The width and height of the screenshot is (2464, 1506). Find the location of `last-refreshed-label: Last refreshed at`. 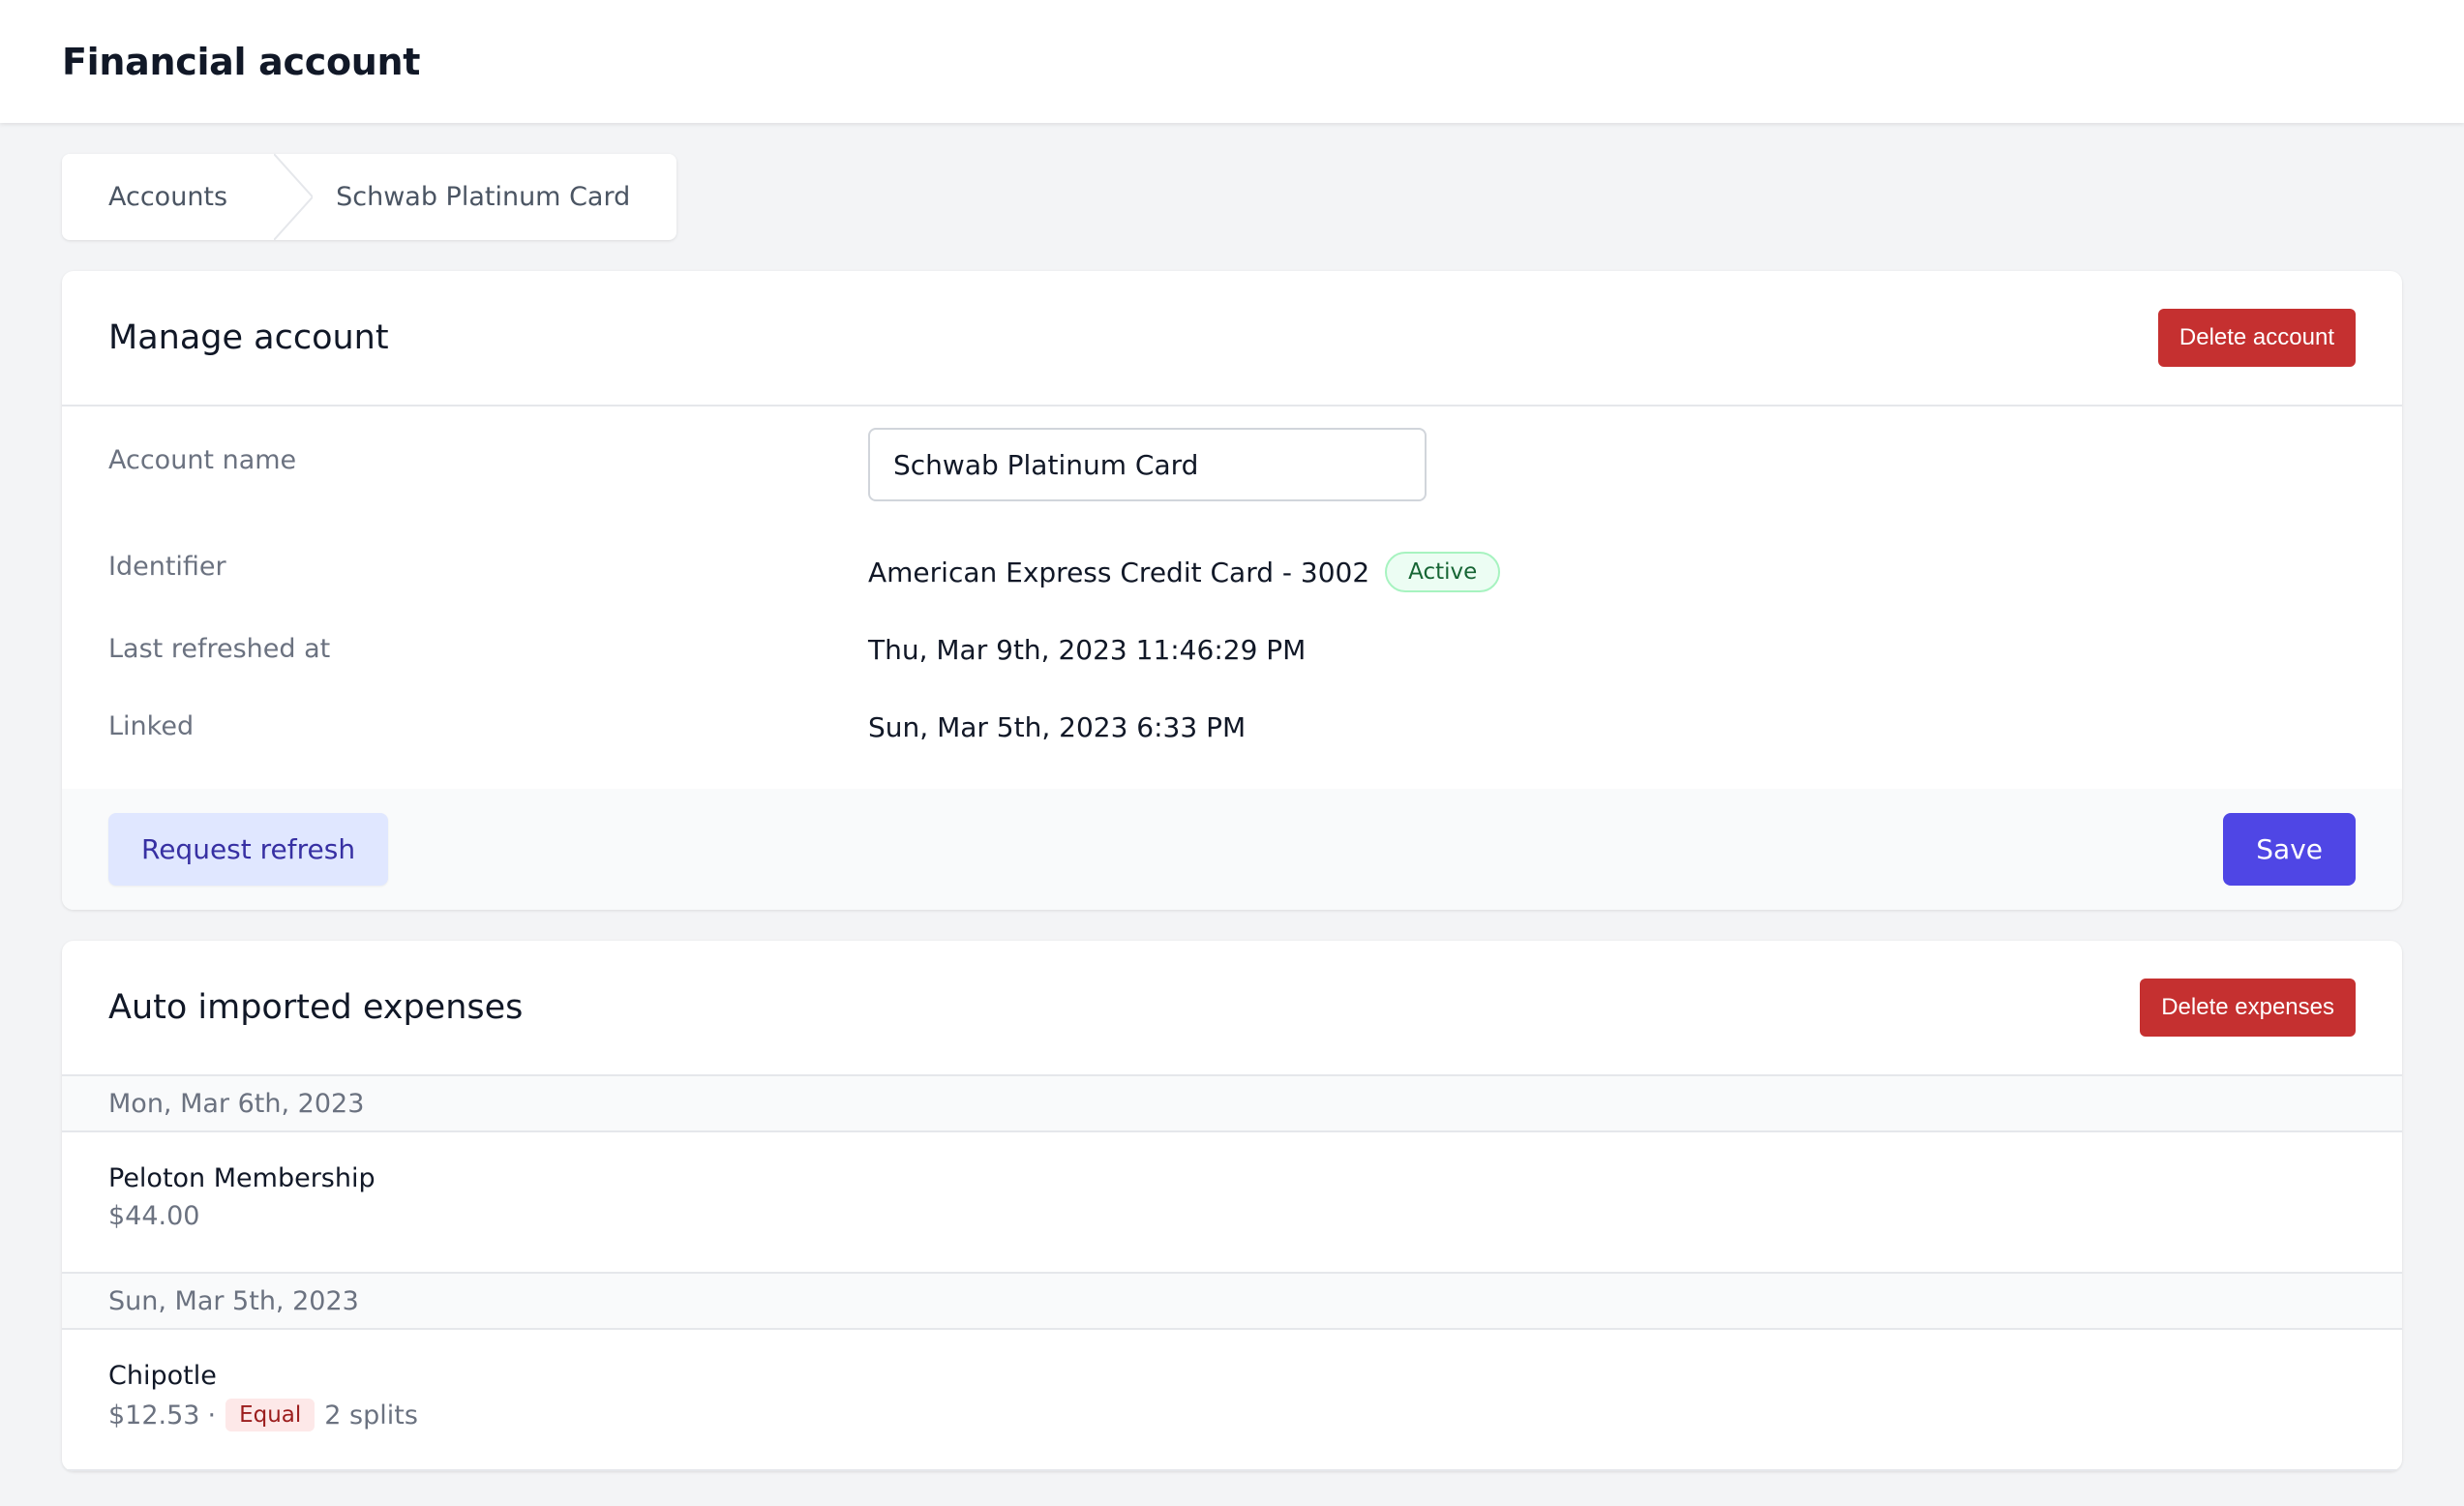

last-refreshed-label: Last refreshed at is located at coordinates (219, 649).